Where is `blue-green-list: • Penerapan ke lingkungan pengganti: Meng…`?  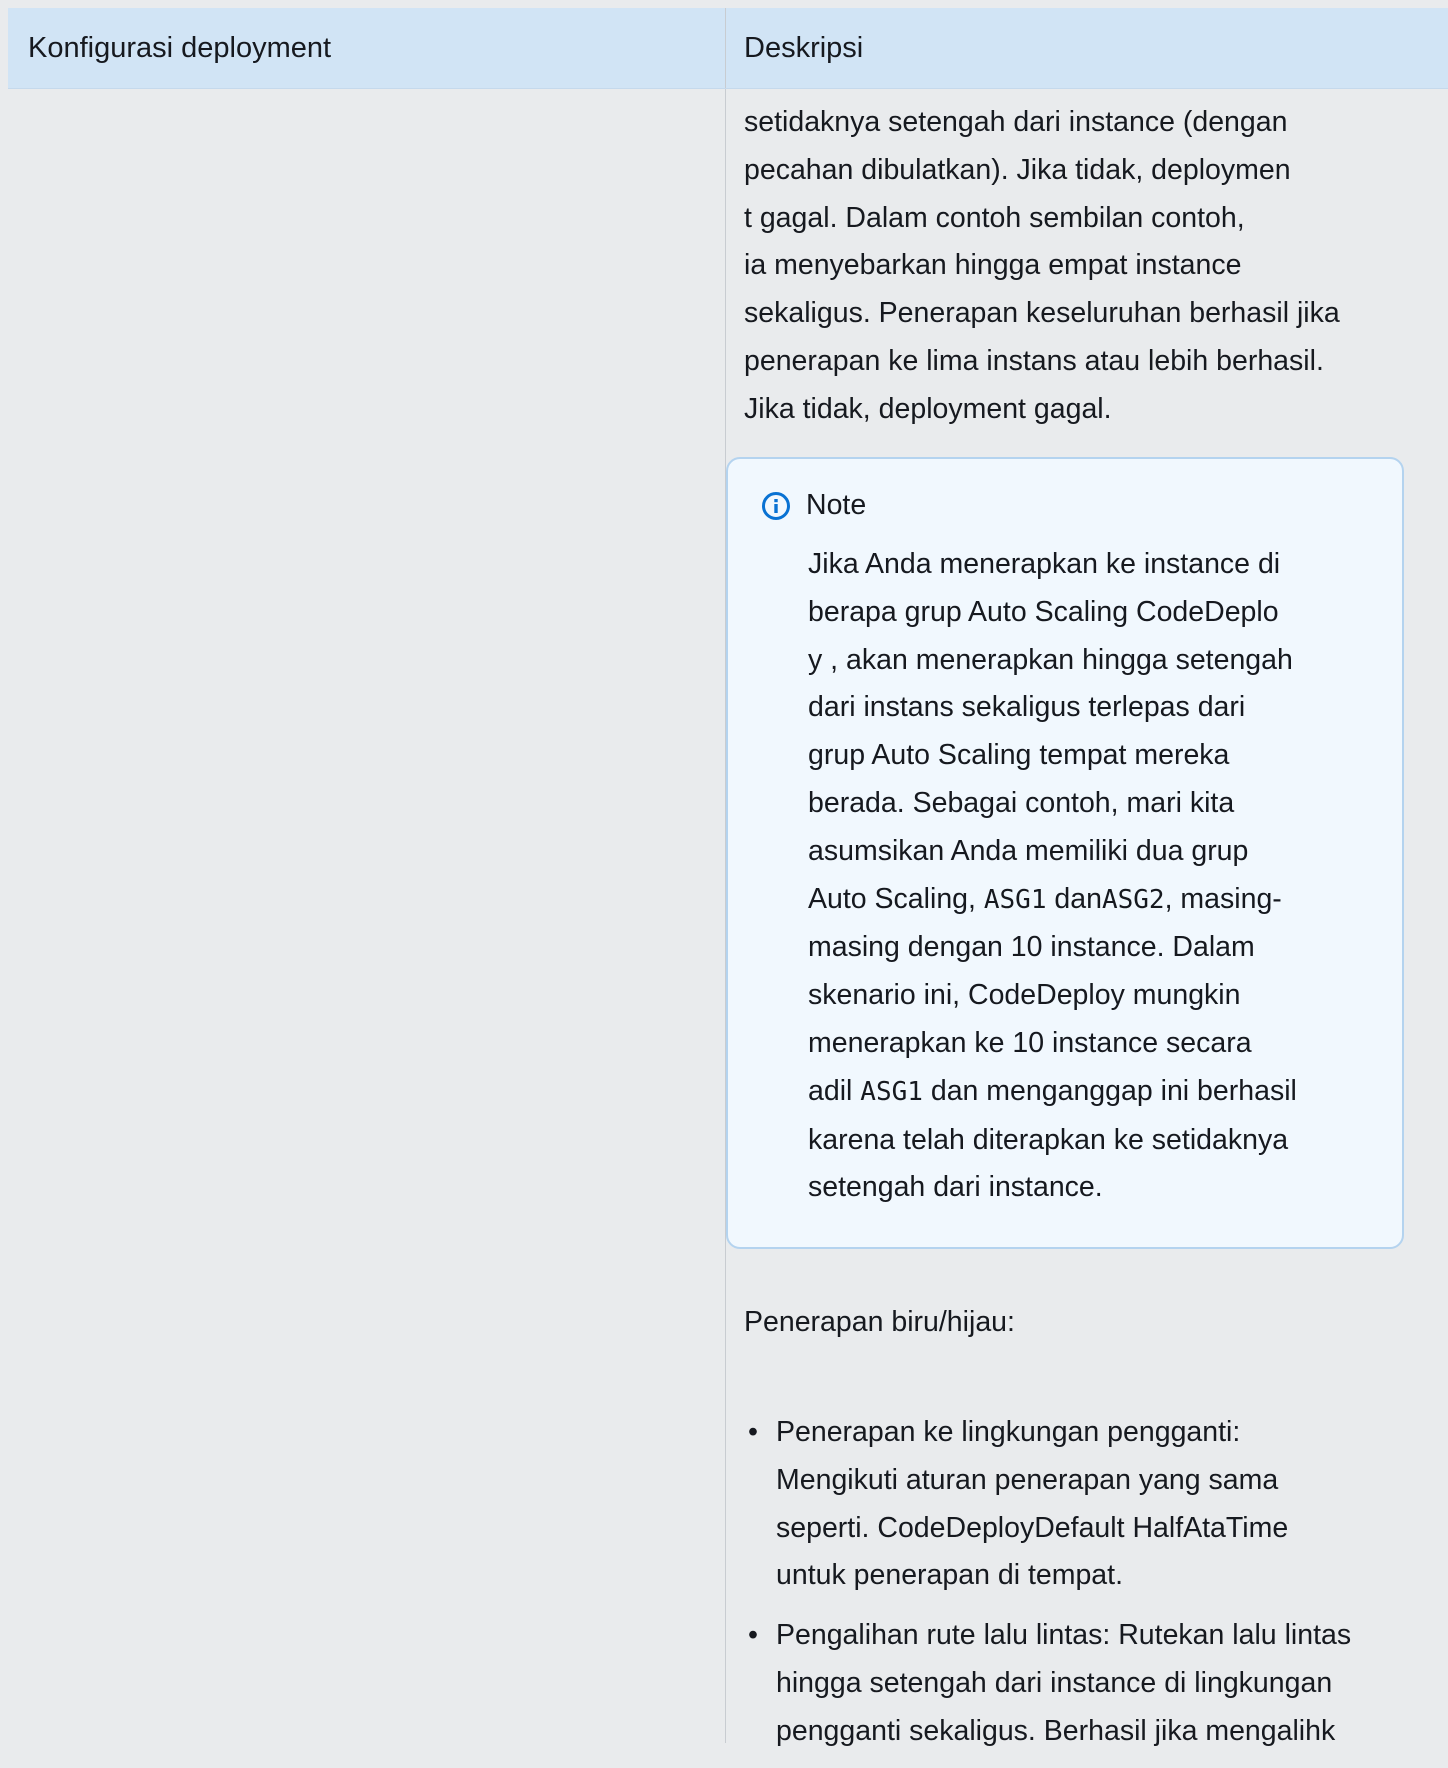
blue-green-list: • Penerapan ke lingkungan pengganti: Meng… is located at coordinates (1094, 1588).